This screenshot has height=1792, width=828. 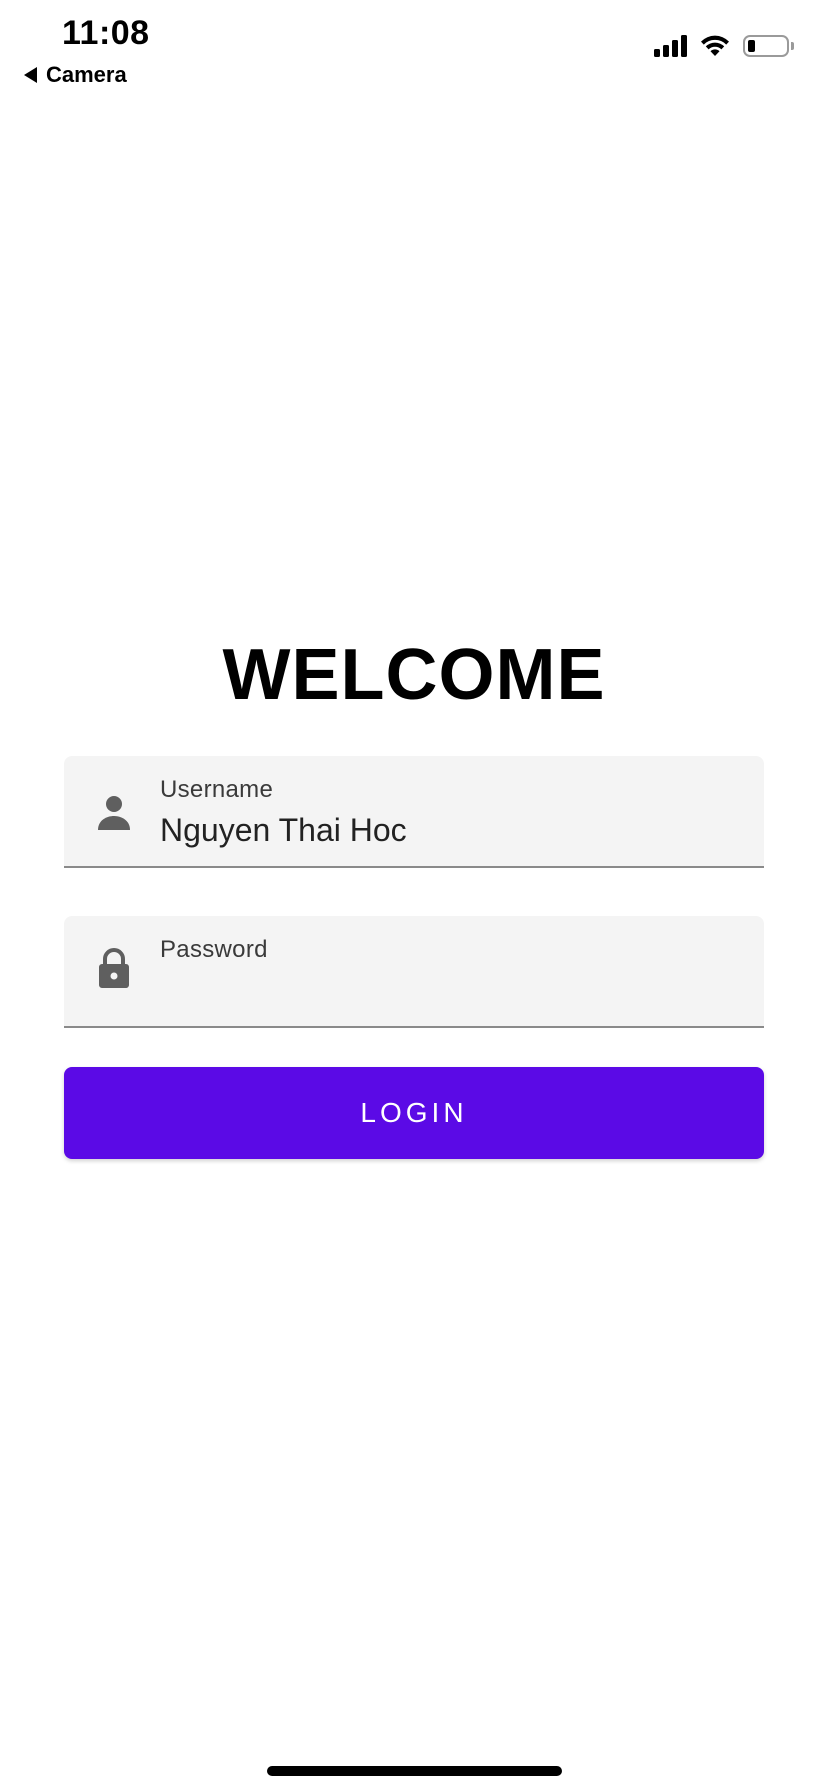 What do you see at coordinates (792, 46) in the screenshot?
I see `battery-cap` at bounding box center [792, 46].